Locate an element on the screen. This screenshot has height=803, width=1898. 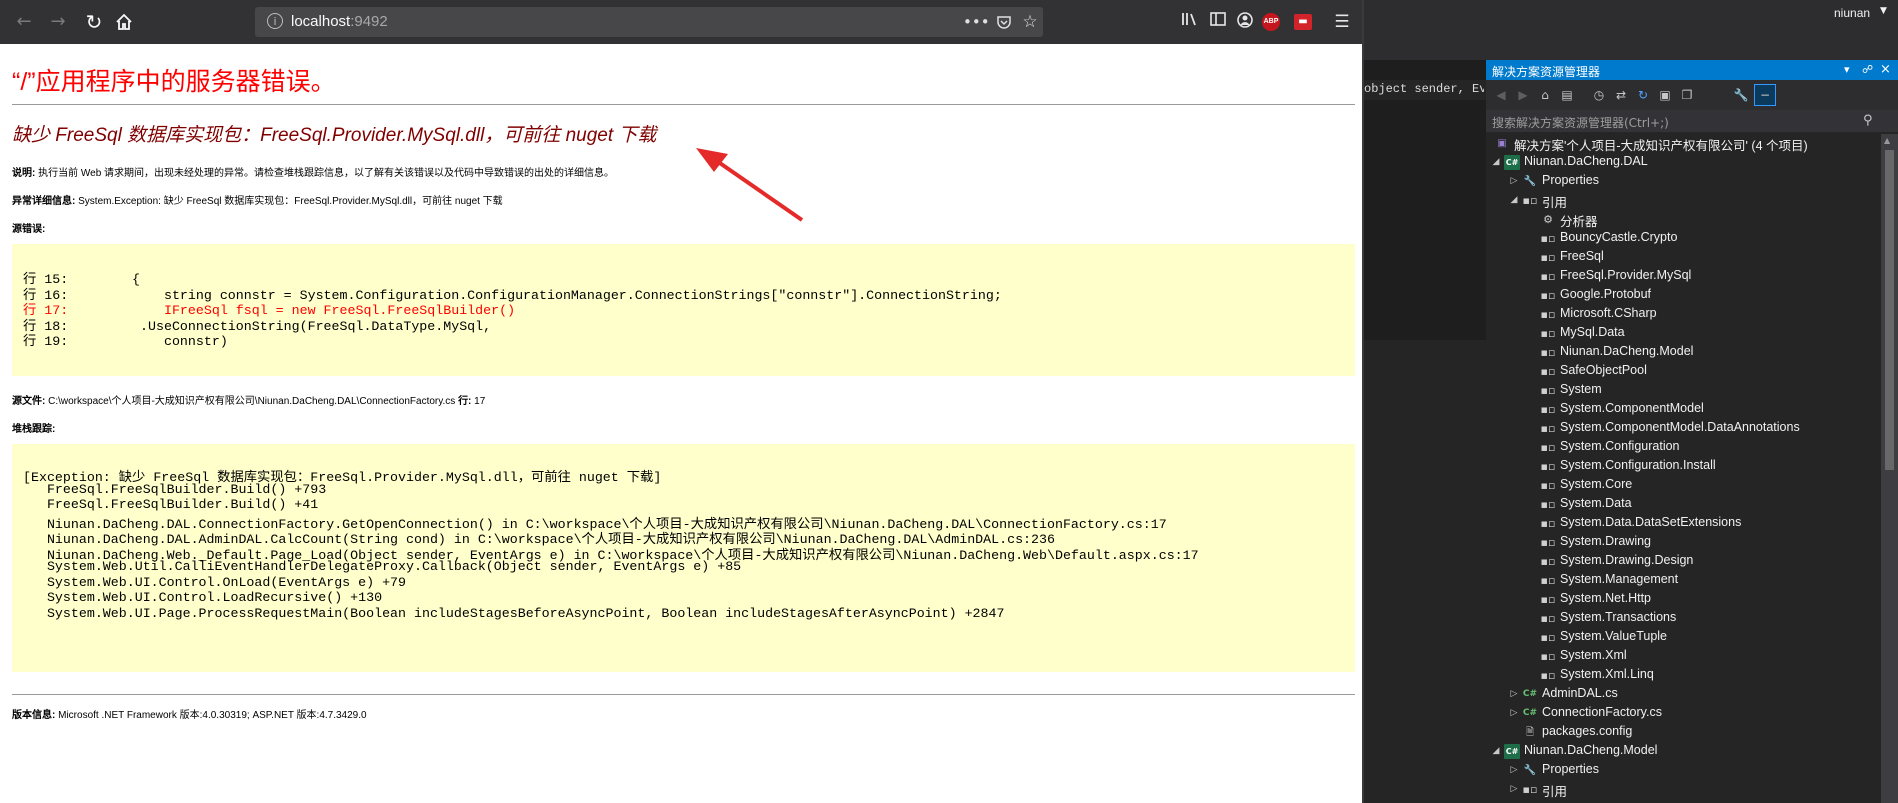
tree-item: 🗎 packages.config is located at coordinates (1683, 732).